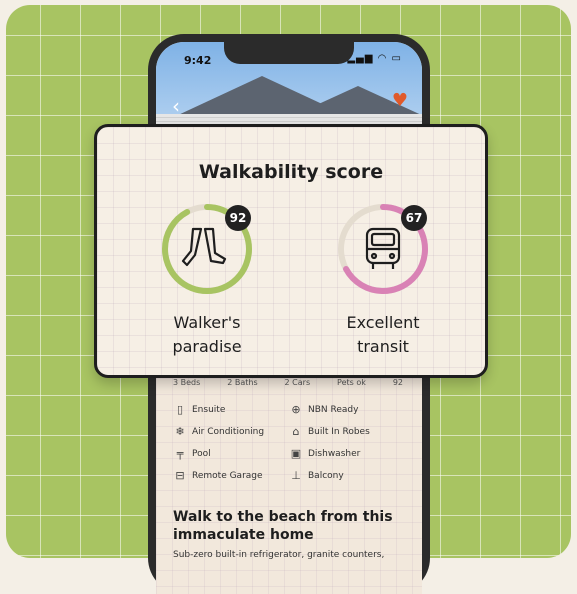 The width and height of the screenshot is (577, 594). I want to click on status-time: 9:42, so click(198, 60).